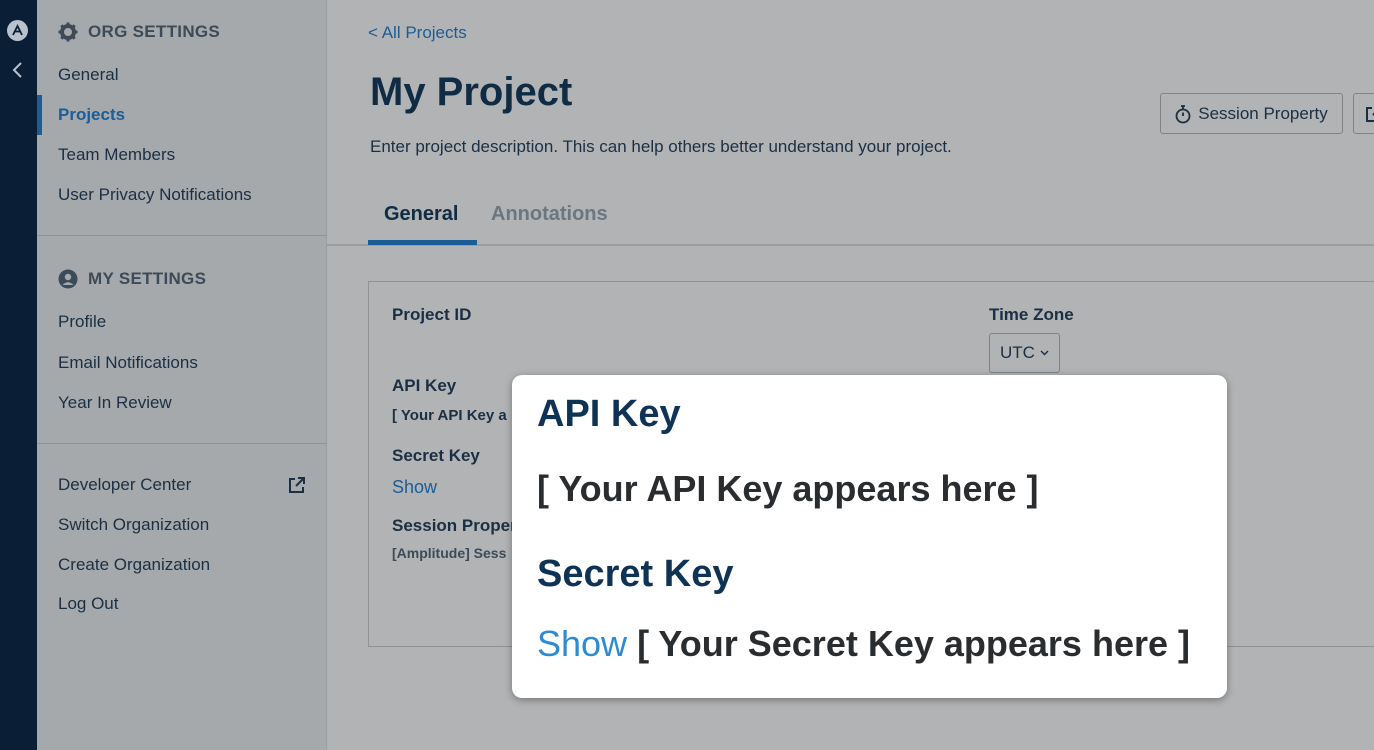 This screenshot has height=750, width=1374. Describe the element at coordinates (18, 70) in the screenshot. I see `collapse-sidebar-icon` at that location.